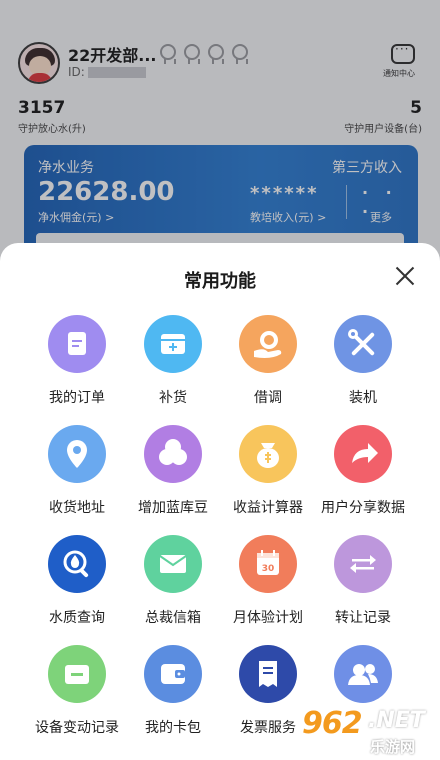  I want to click on svg-text: 30, so click(268, 569).